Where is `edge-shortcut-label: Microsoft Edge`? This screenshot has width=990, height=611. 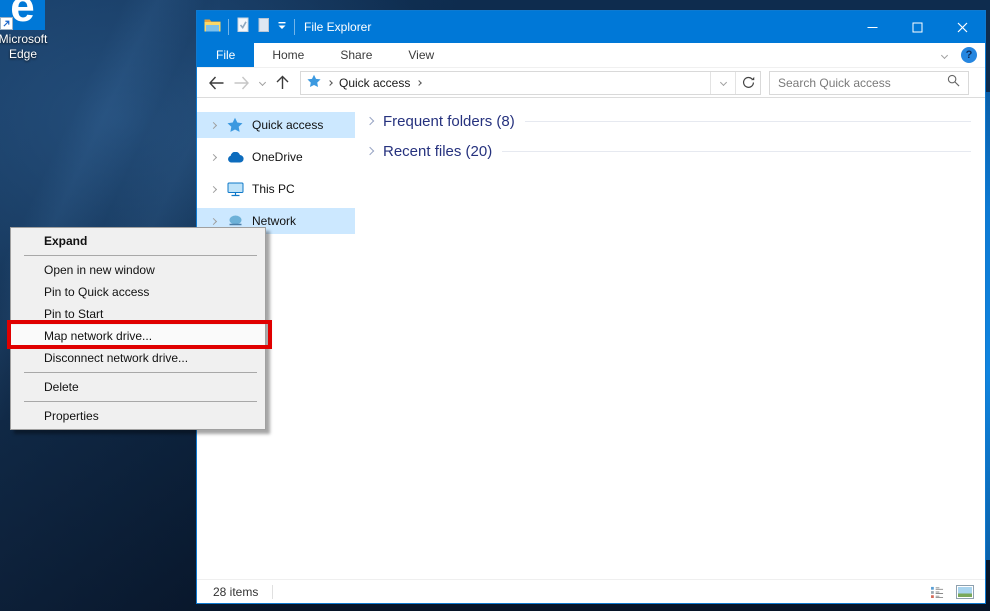 edge-shortcut-label: Microsoft Edge is located at coordinates (27, 47).